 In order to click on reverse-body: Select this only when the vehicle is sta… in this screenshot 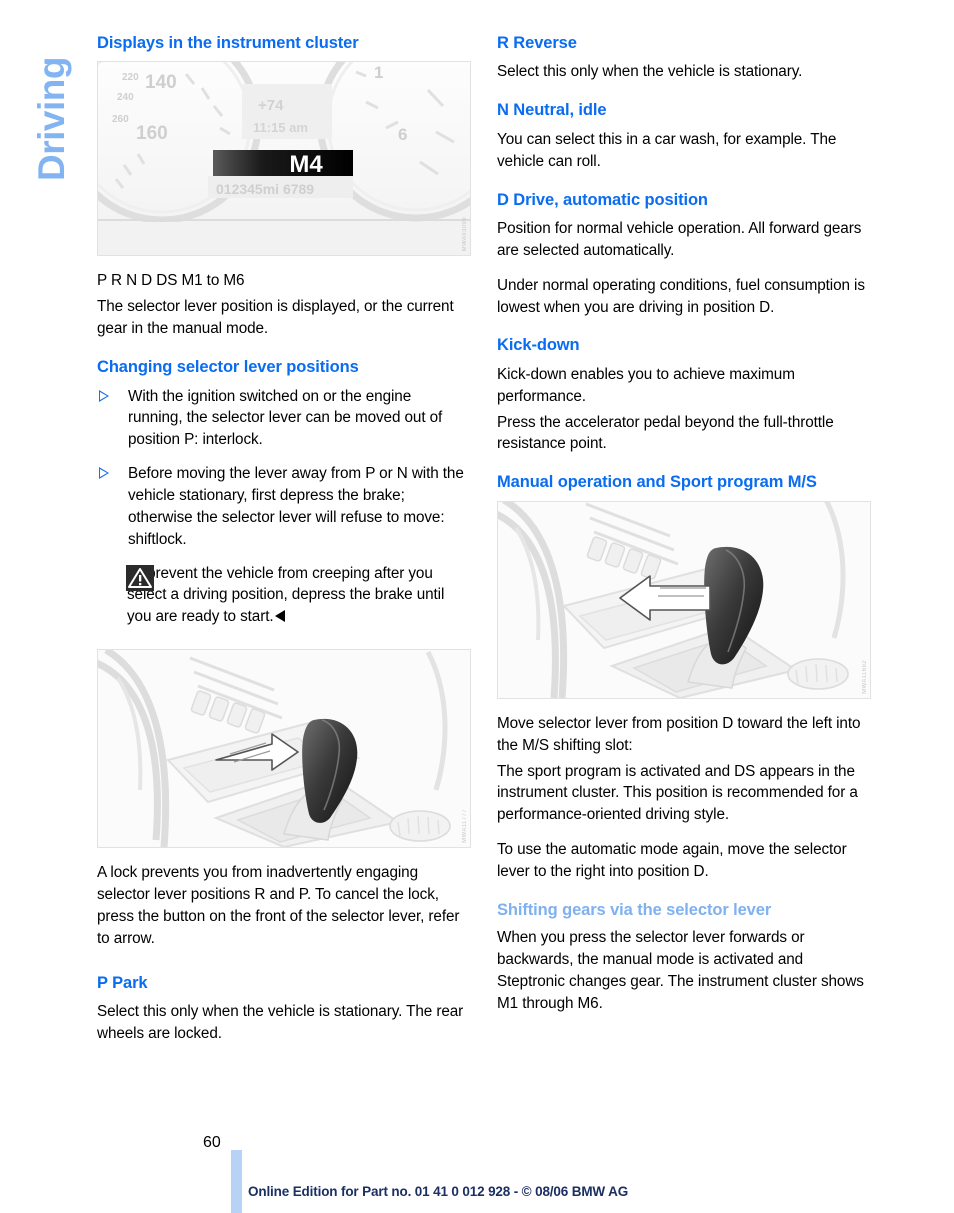, I will do `click(650, 72)`.